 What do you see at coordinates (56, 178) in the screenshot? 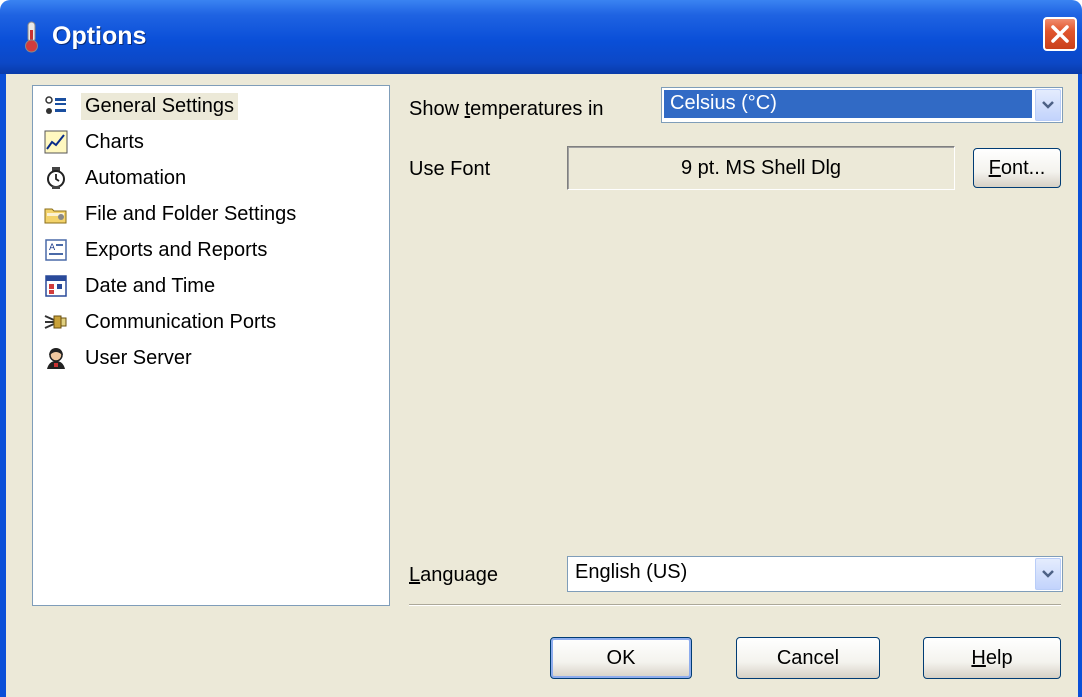
I see `automation-icon` at bounding box center [56, 178].